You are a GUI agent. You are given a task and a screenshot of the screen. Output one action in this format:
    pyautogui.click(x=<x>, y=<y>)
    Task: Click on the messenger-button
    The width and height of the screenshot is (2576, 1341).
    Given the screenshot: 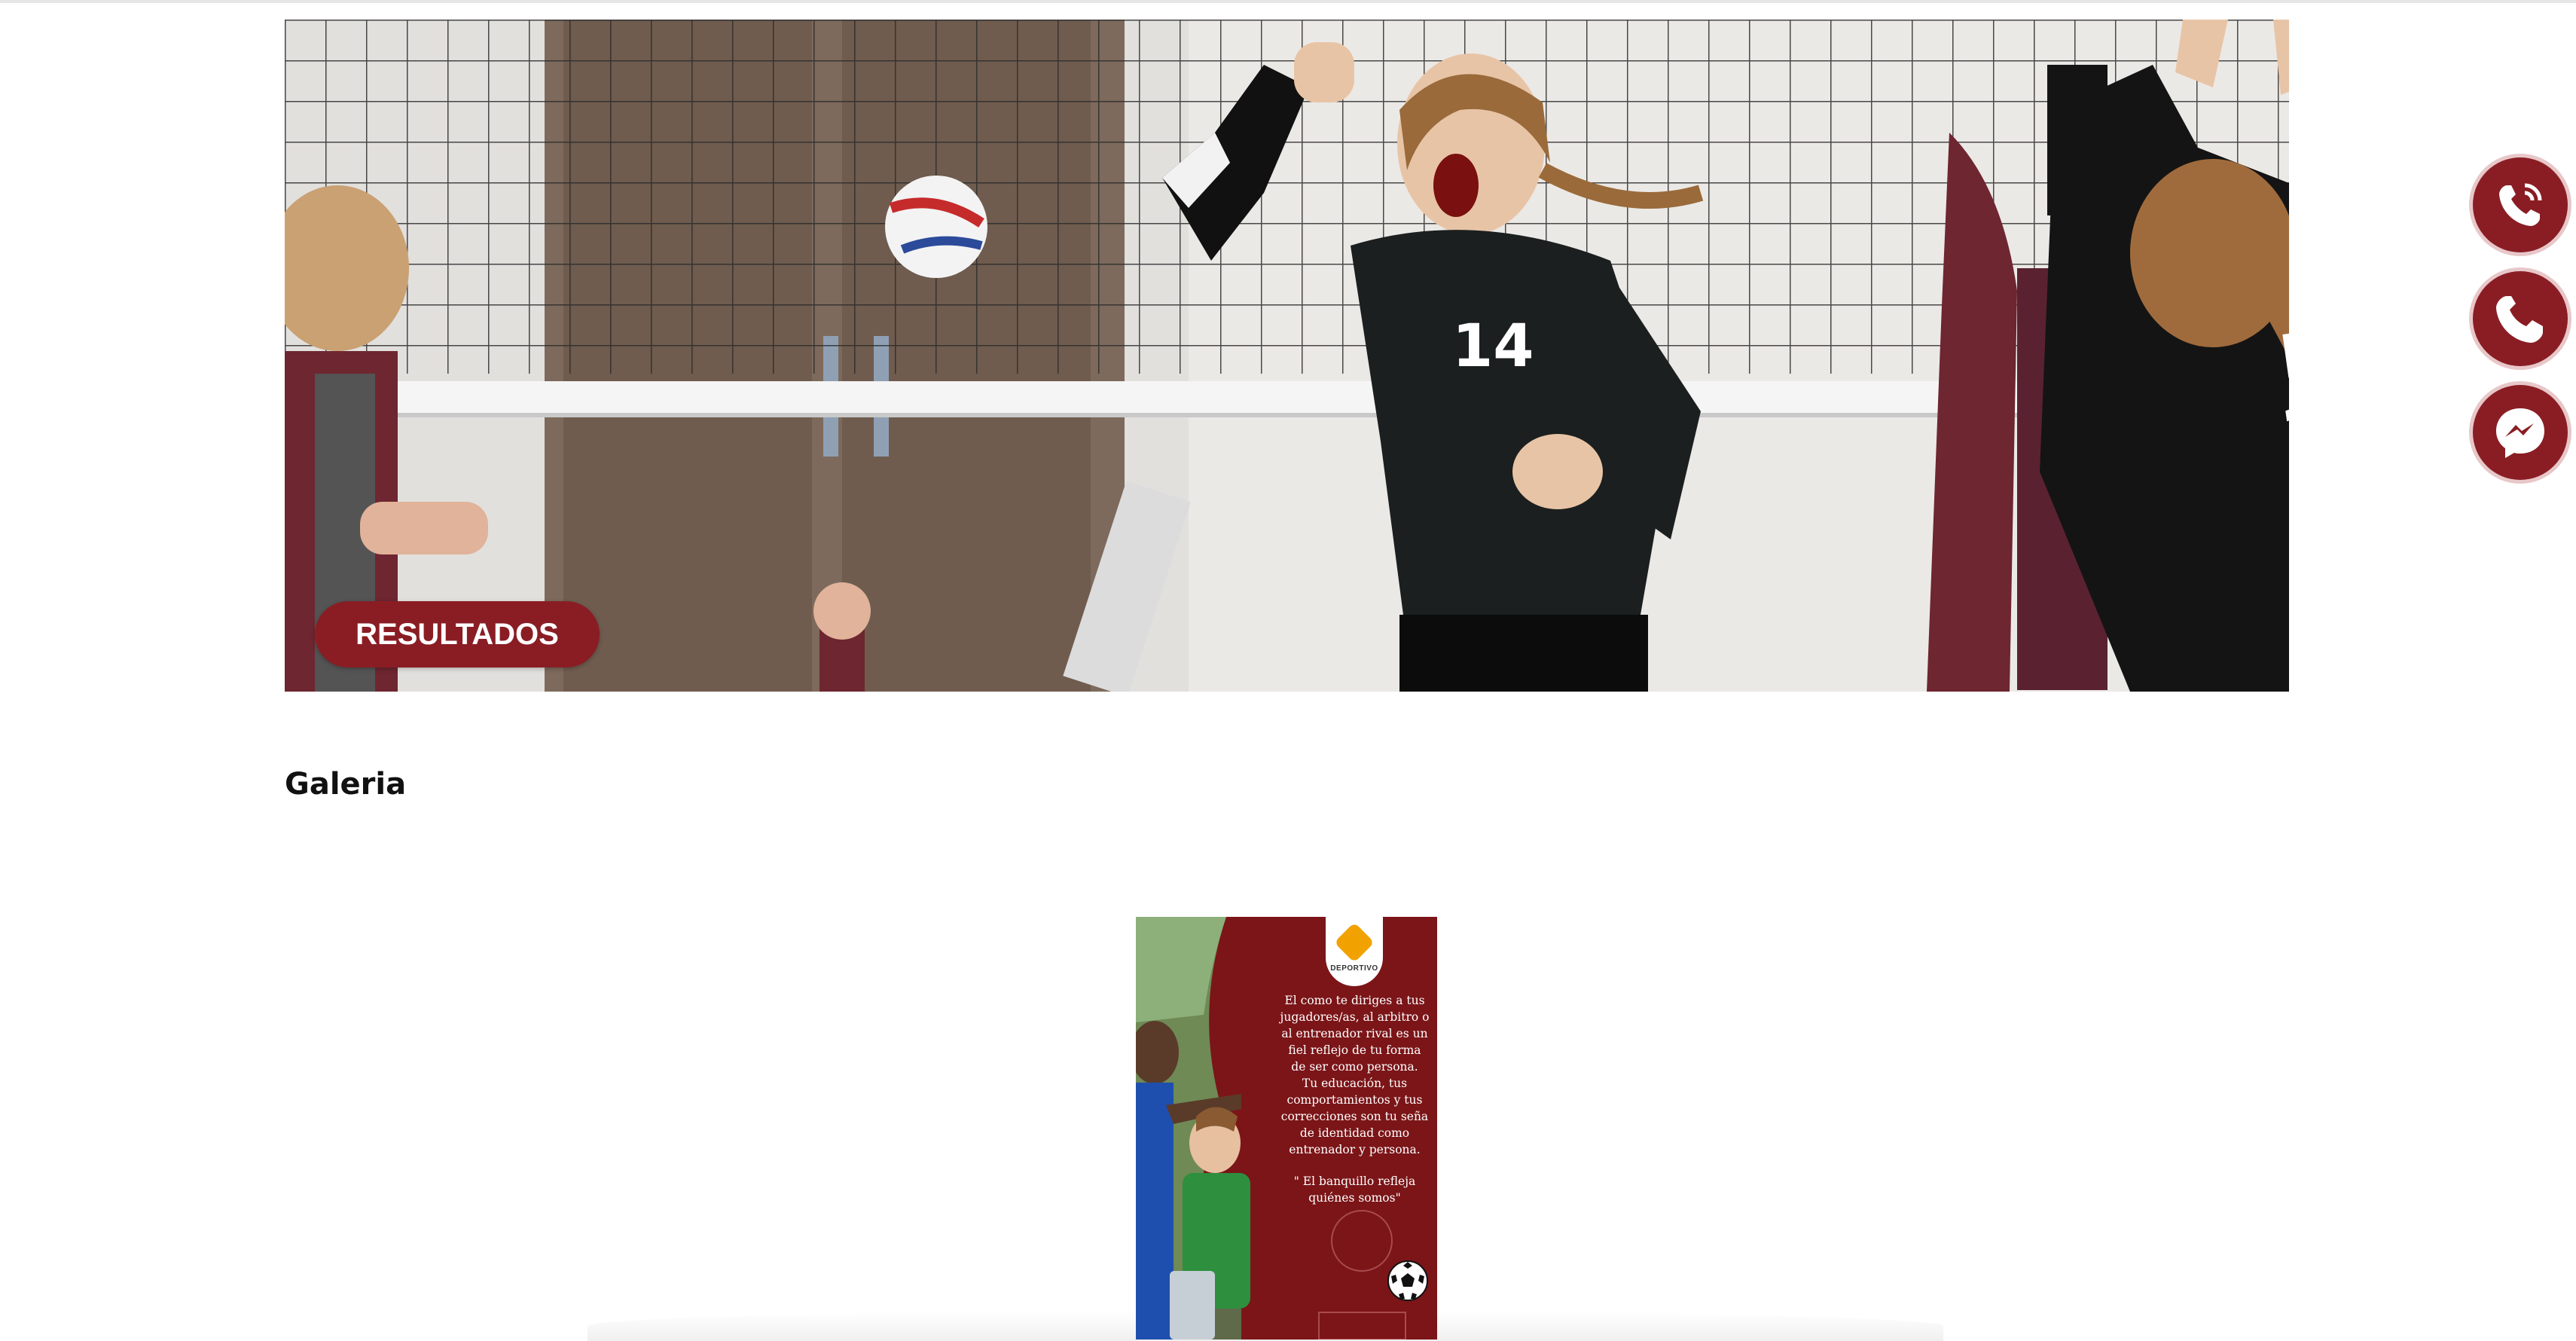 What is the action you would take?
    pyautogui.click(x=2520, y=432)
    